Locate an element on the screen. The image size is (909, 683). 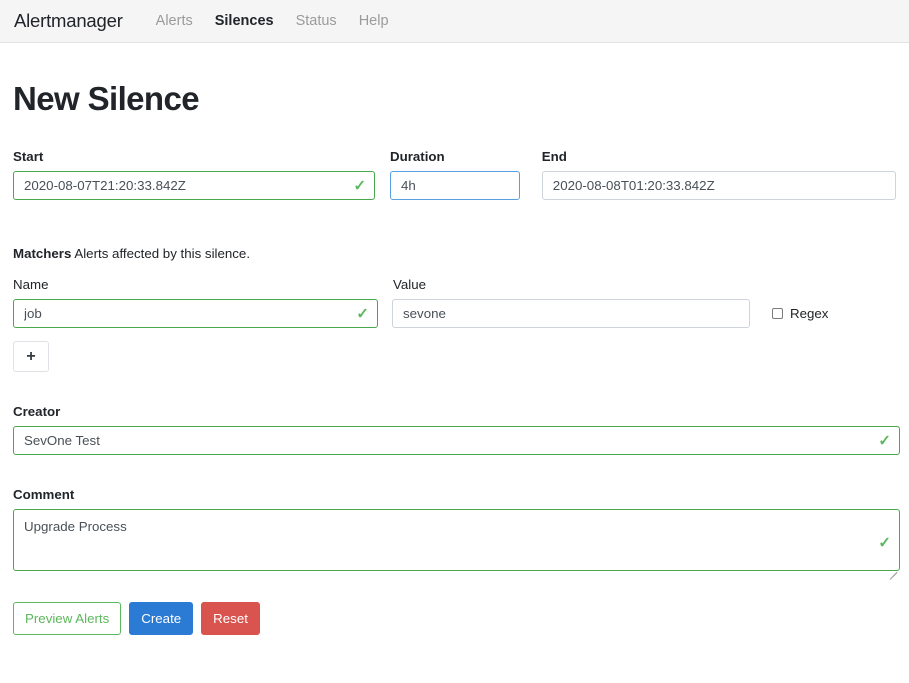
matcher-row: ✓ Regex is located at coordinates (454, 313).